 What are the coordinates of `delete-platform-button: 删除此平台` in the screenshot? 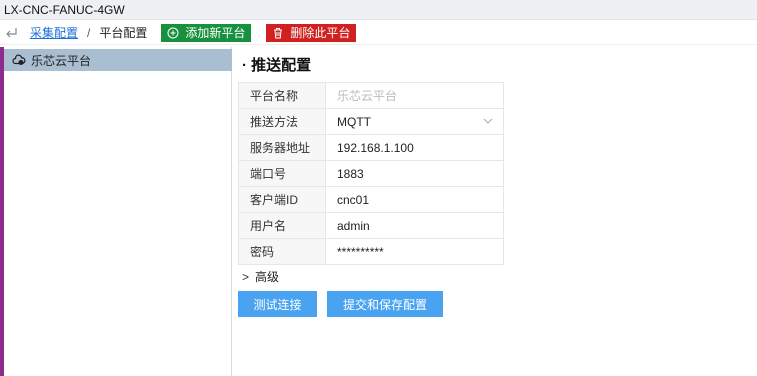 It's located at (311, 32).